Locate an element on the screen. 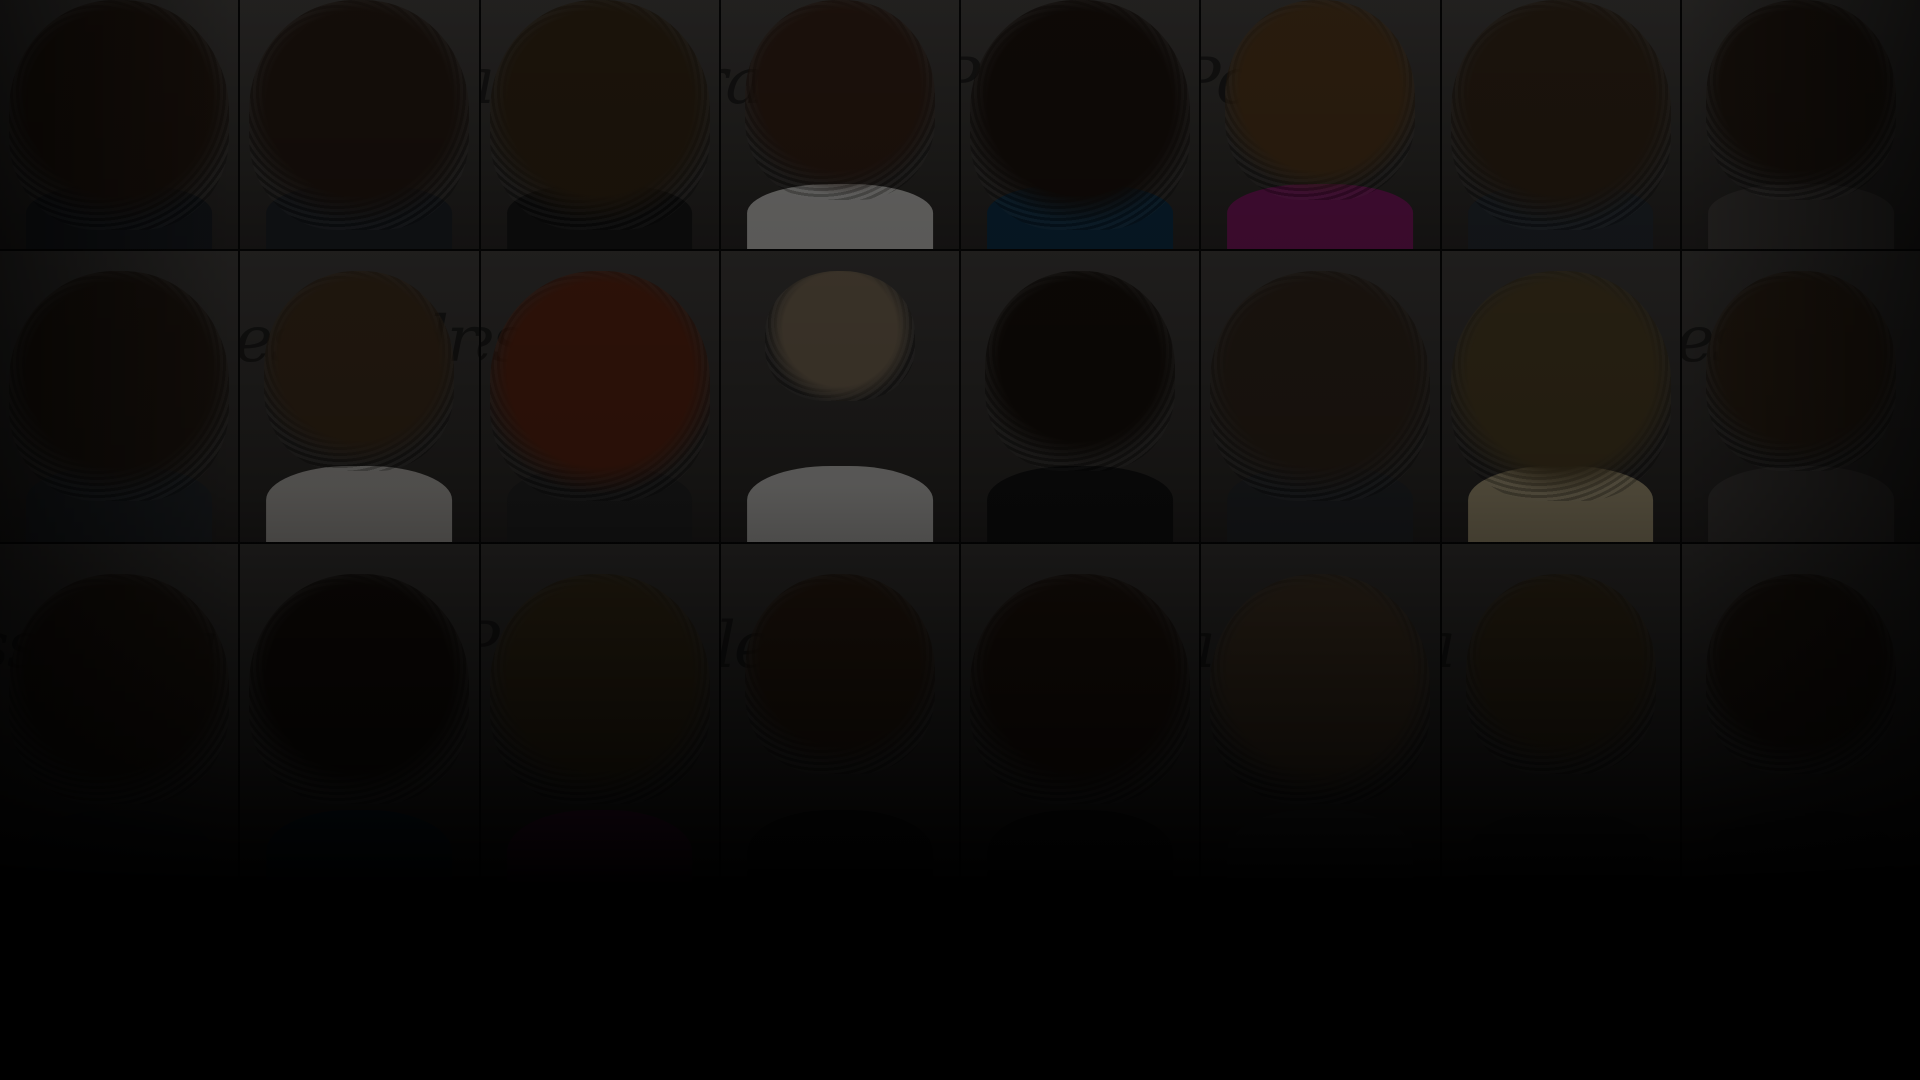  hair-photo-tile: essan is located at coordinates (599, 396).